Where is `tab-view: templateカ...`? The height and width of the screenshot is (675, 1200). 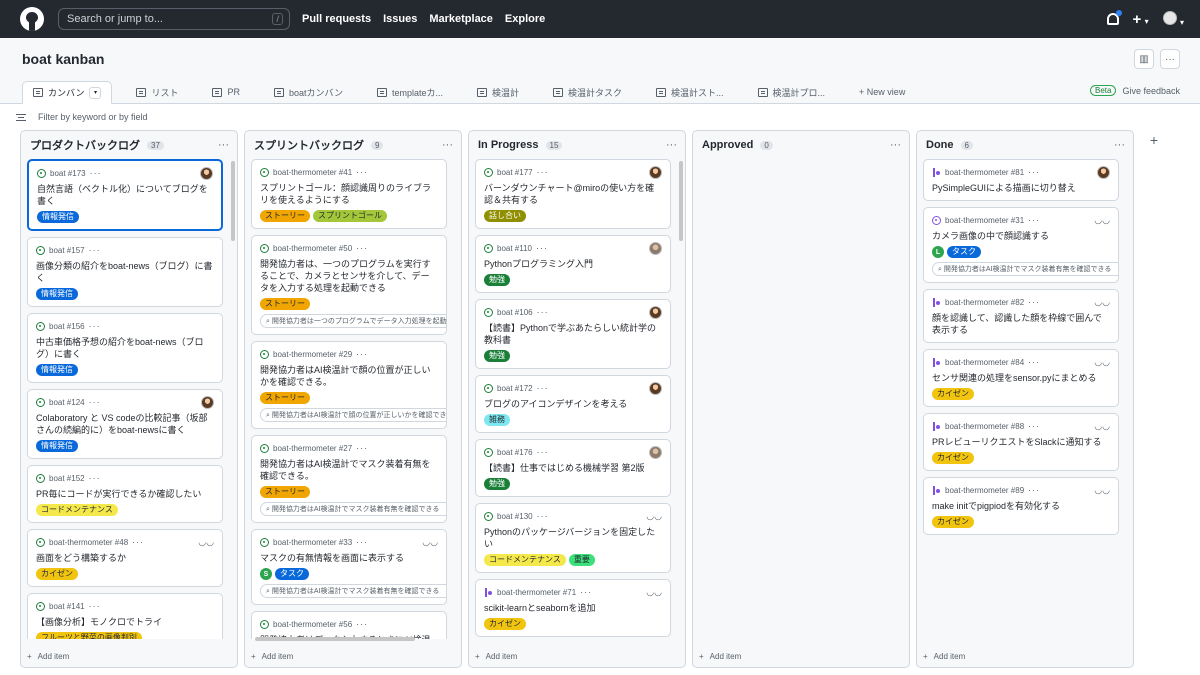
tab-view: templateカ... is located at coordinates (410, 92).